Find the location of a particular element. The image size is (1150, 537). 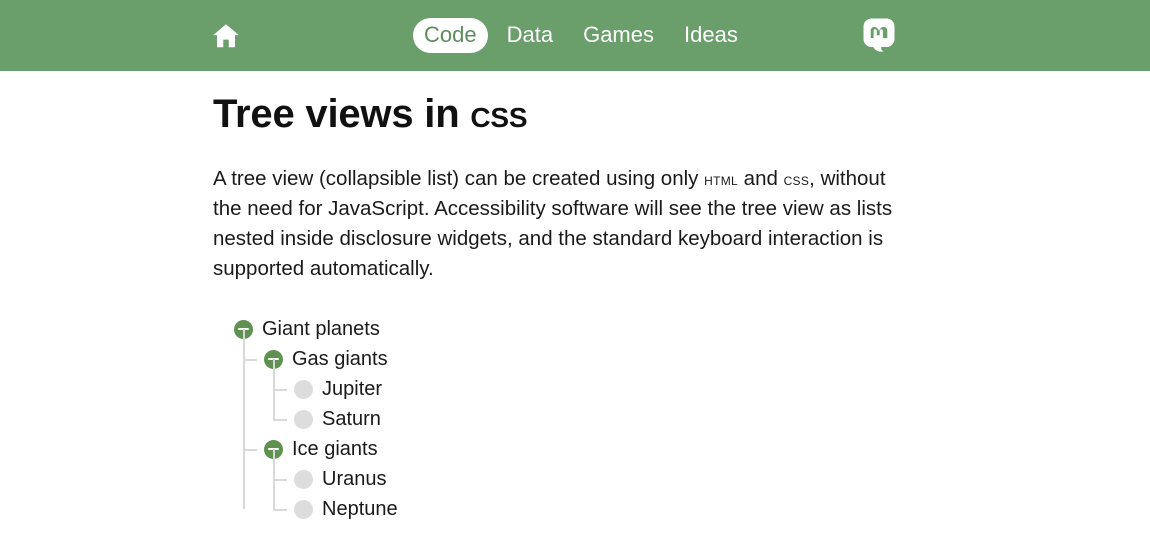

main-nav: Code Data Games Ideas is located at coordinates (581, 35).